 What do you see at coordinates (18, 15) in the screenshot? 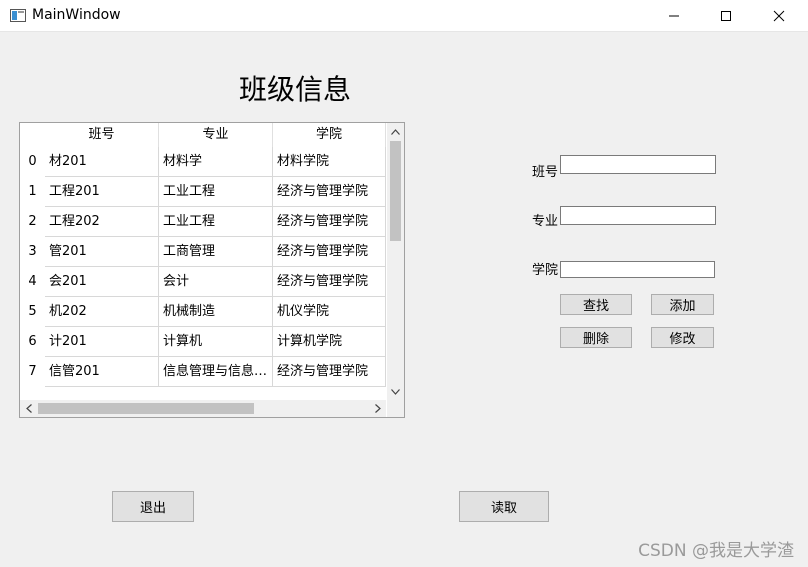
I see `app-icon` at bounding box center [18, 15].